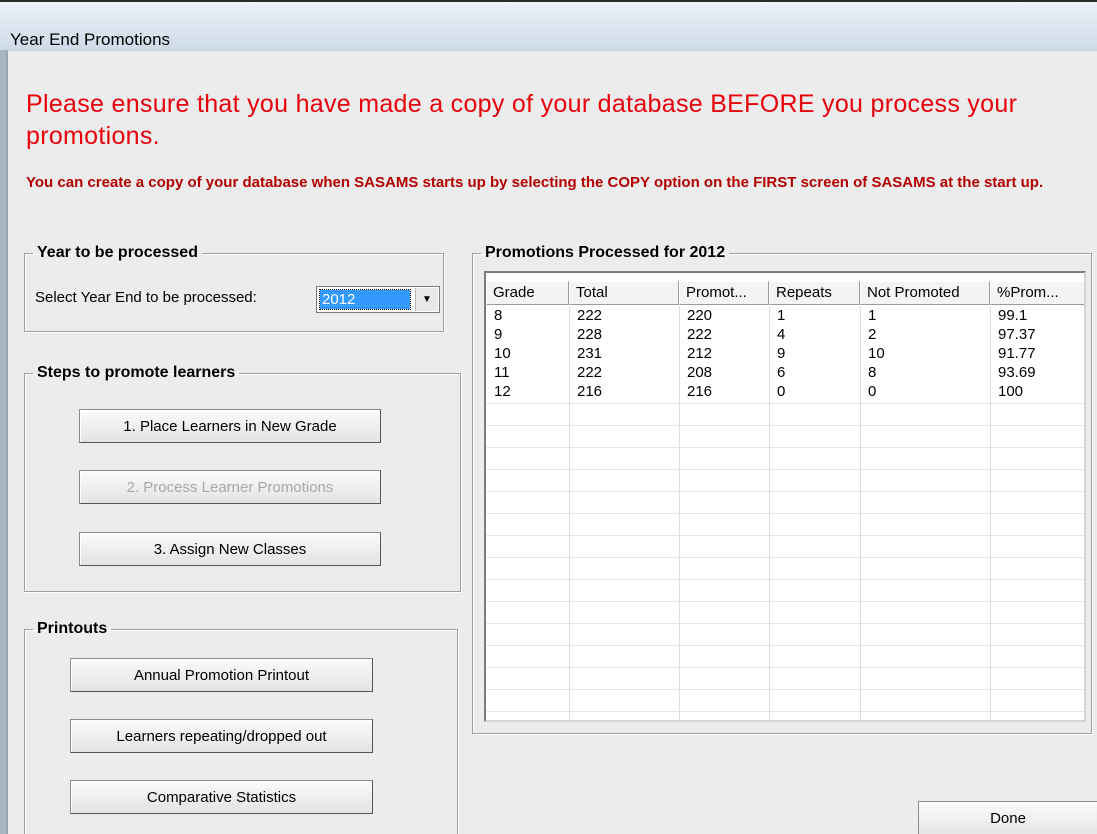  I want to click on repeating-dropped-button: Learners repeating/dropped out, so click(221, 736).